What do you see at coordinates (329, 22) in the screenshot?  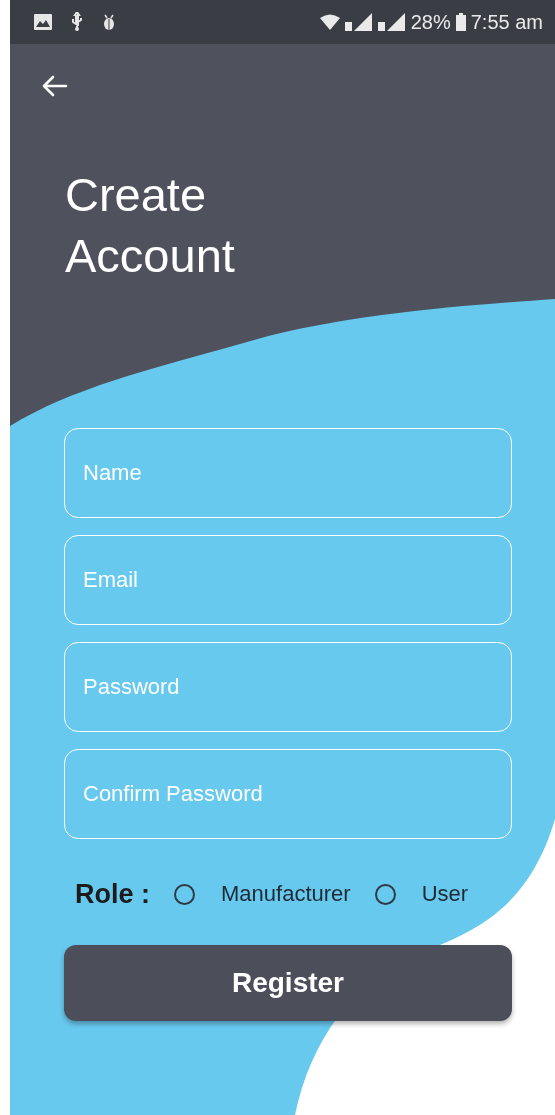 I see `wifi-icon` at bounding box center [329, 22].